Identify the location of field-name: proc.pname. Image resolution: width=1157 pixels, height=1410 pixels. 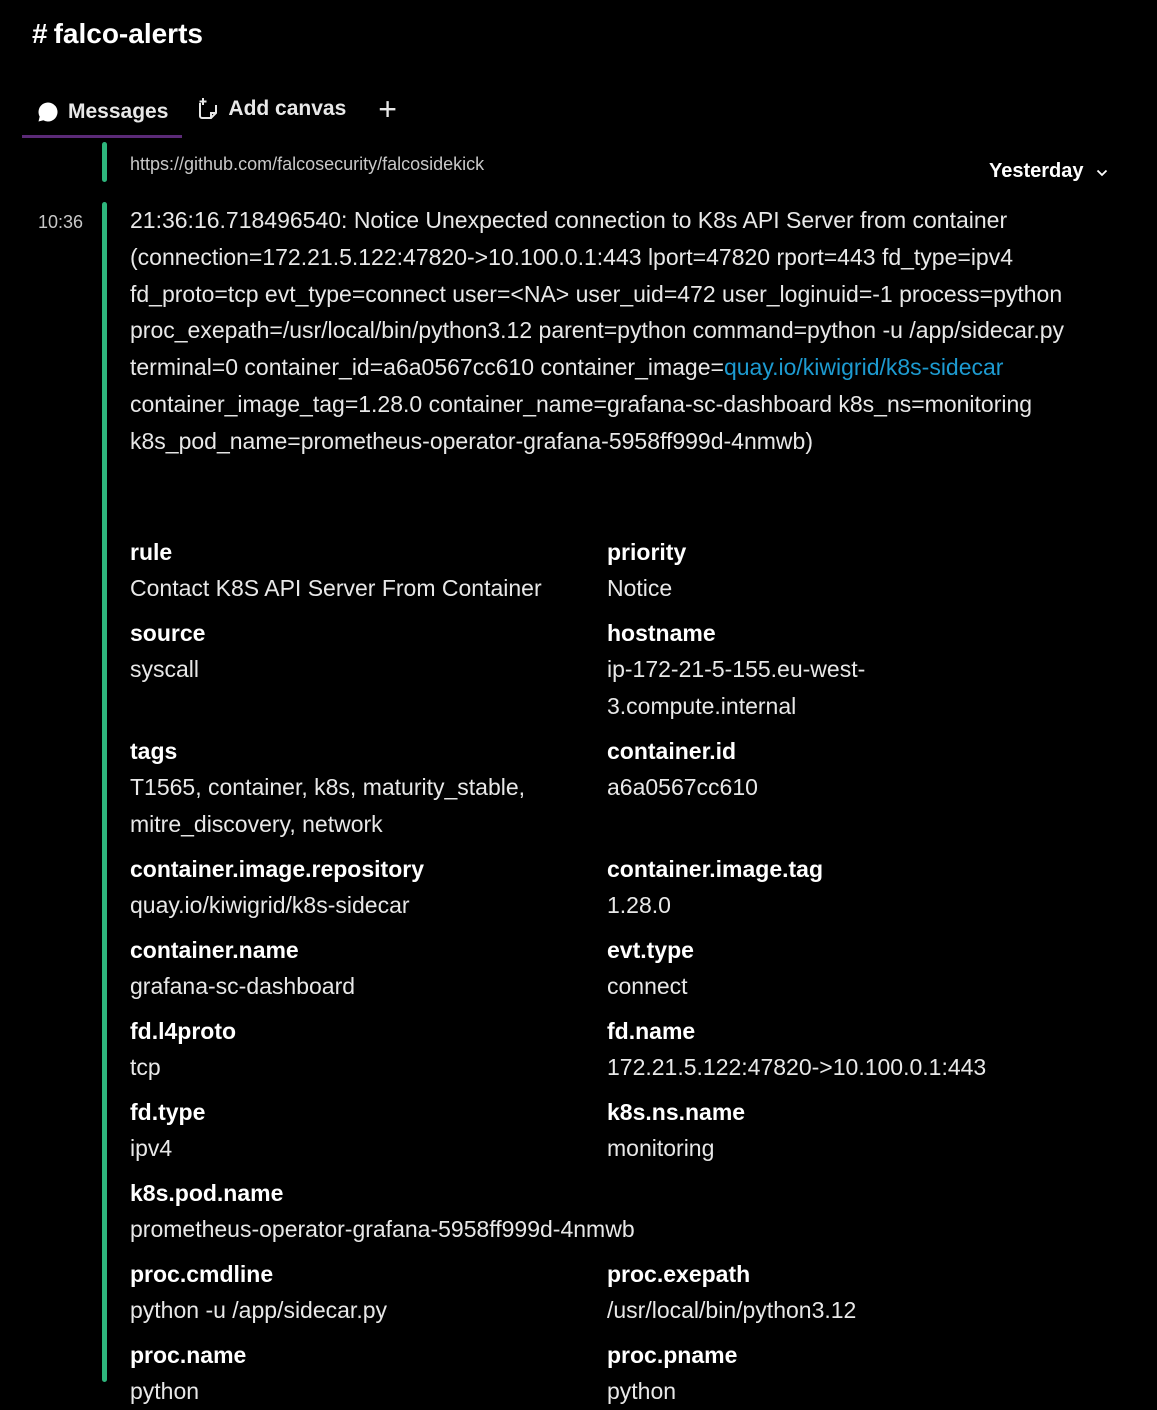
(672, 1355).